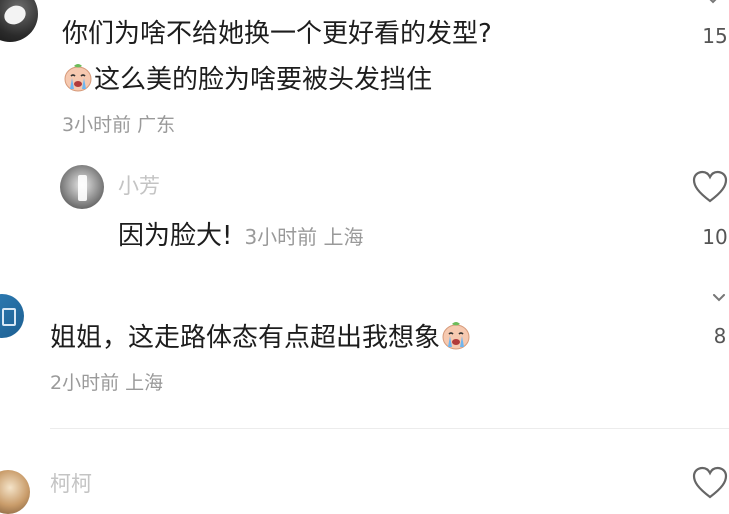  I want to click on reply-username: 小芳, so click(139, 185).